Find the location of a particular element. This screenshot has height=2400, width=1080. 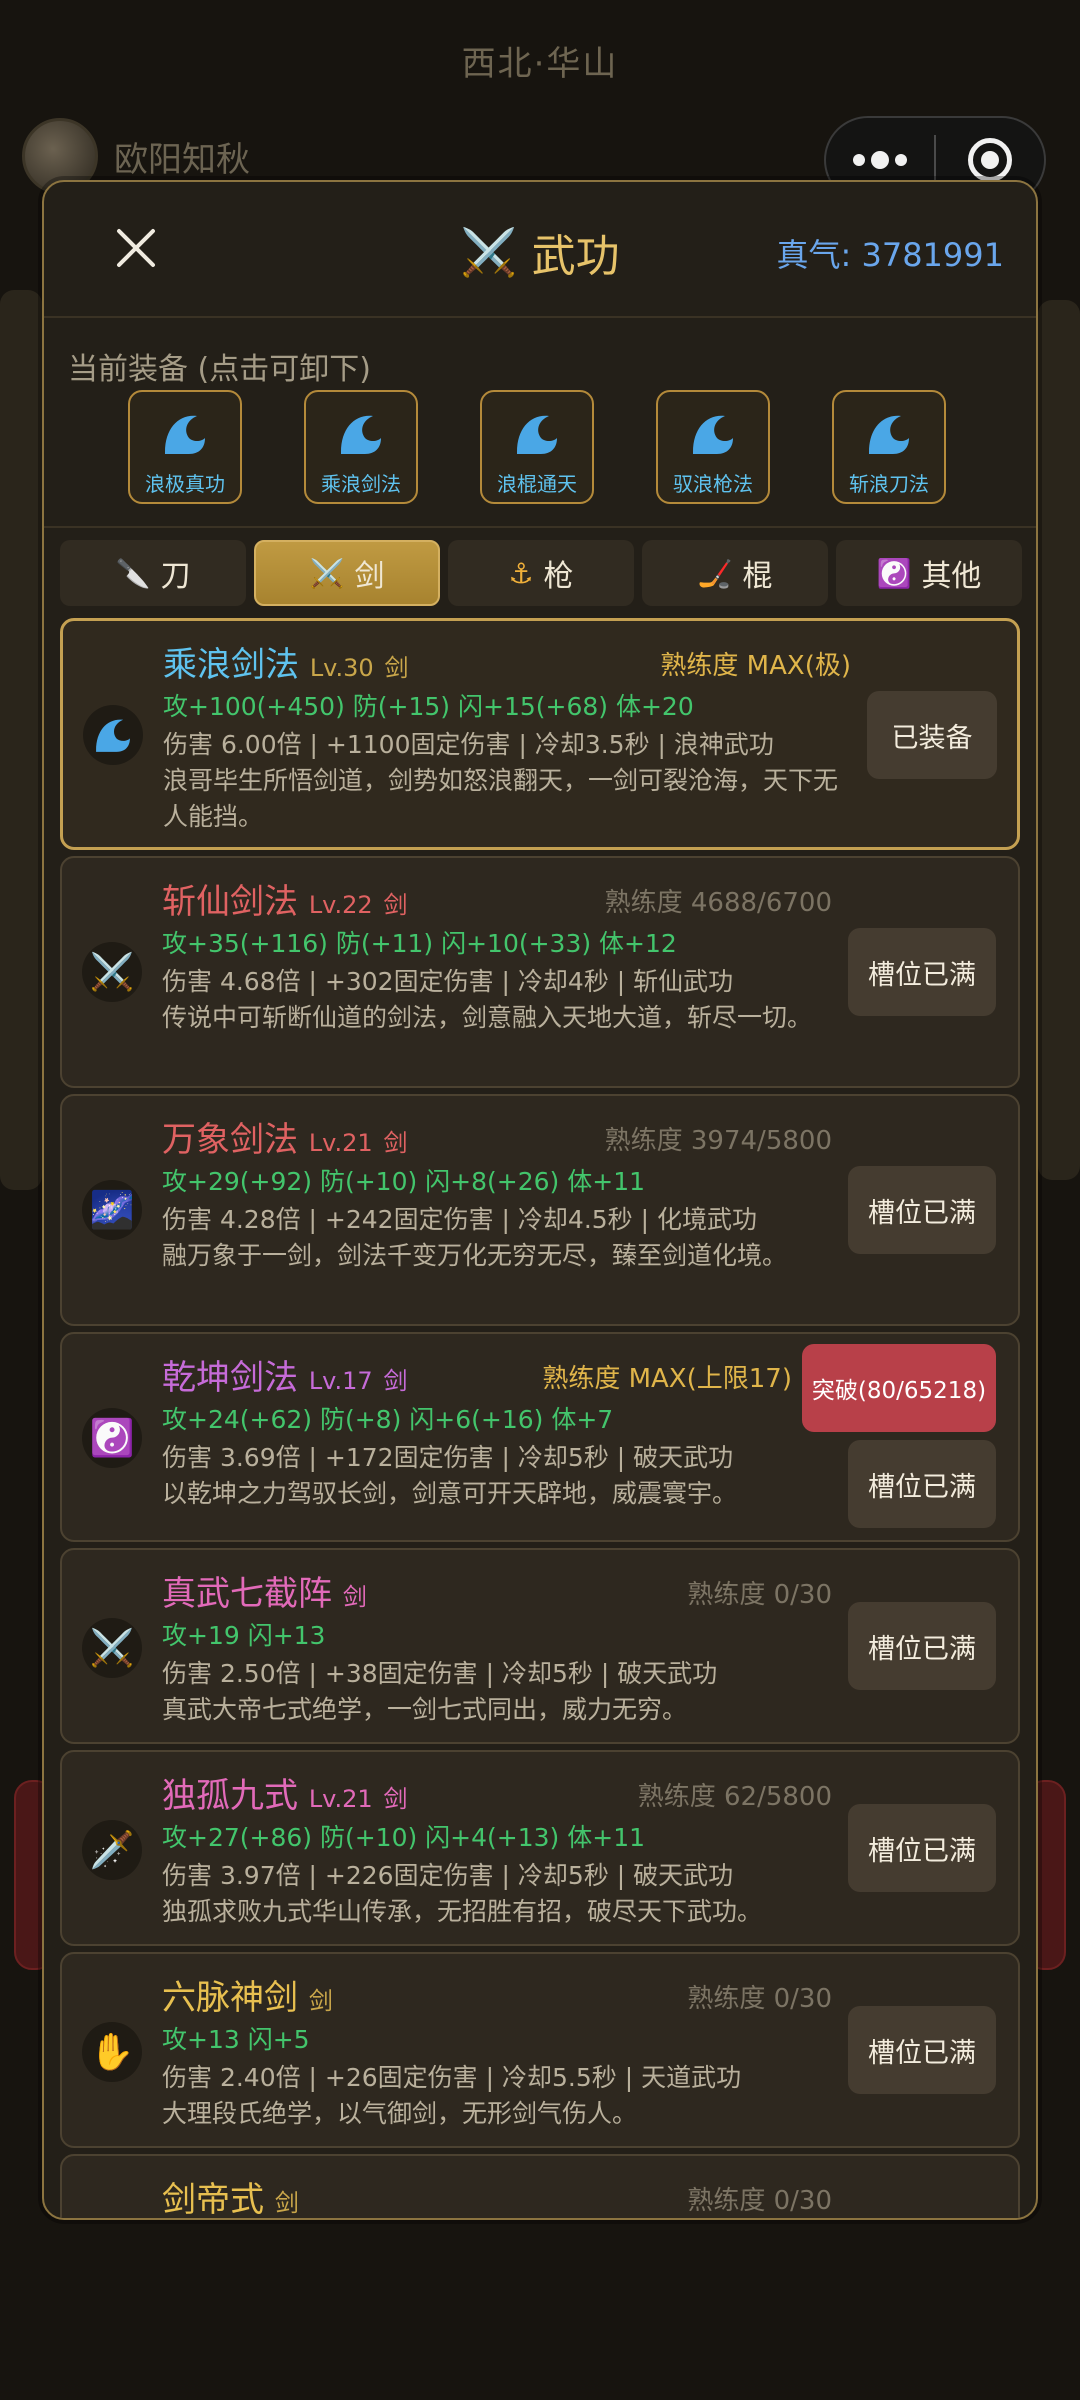

skill-title: 乘浪剑法 Lv.30 剑 is located at coordinates (286, 661).